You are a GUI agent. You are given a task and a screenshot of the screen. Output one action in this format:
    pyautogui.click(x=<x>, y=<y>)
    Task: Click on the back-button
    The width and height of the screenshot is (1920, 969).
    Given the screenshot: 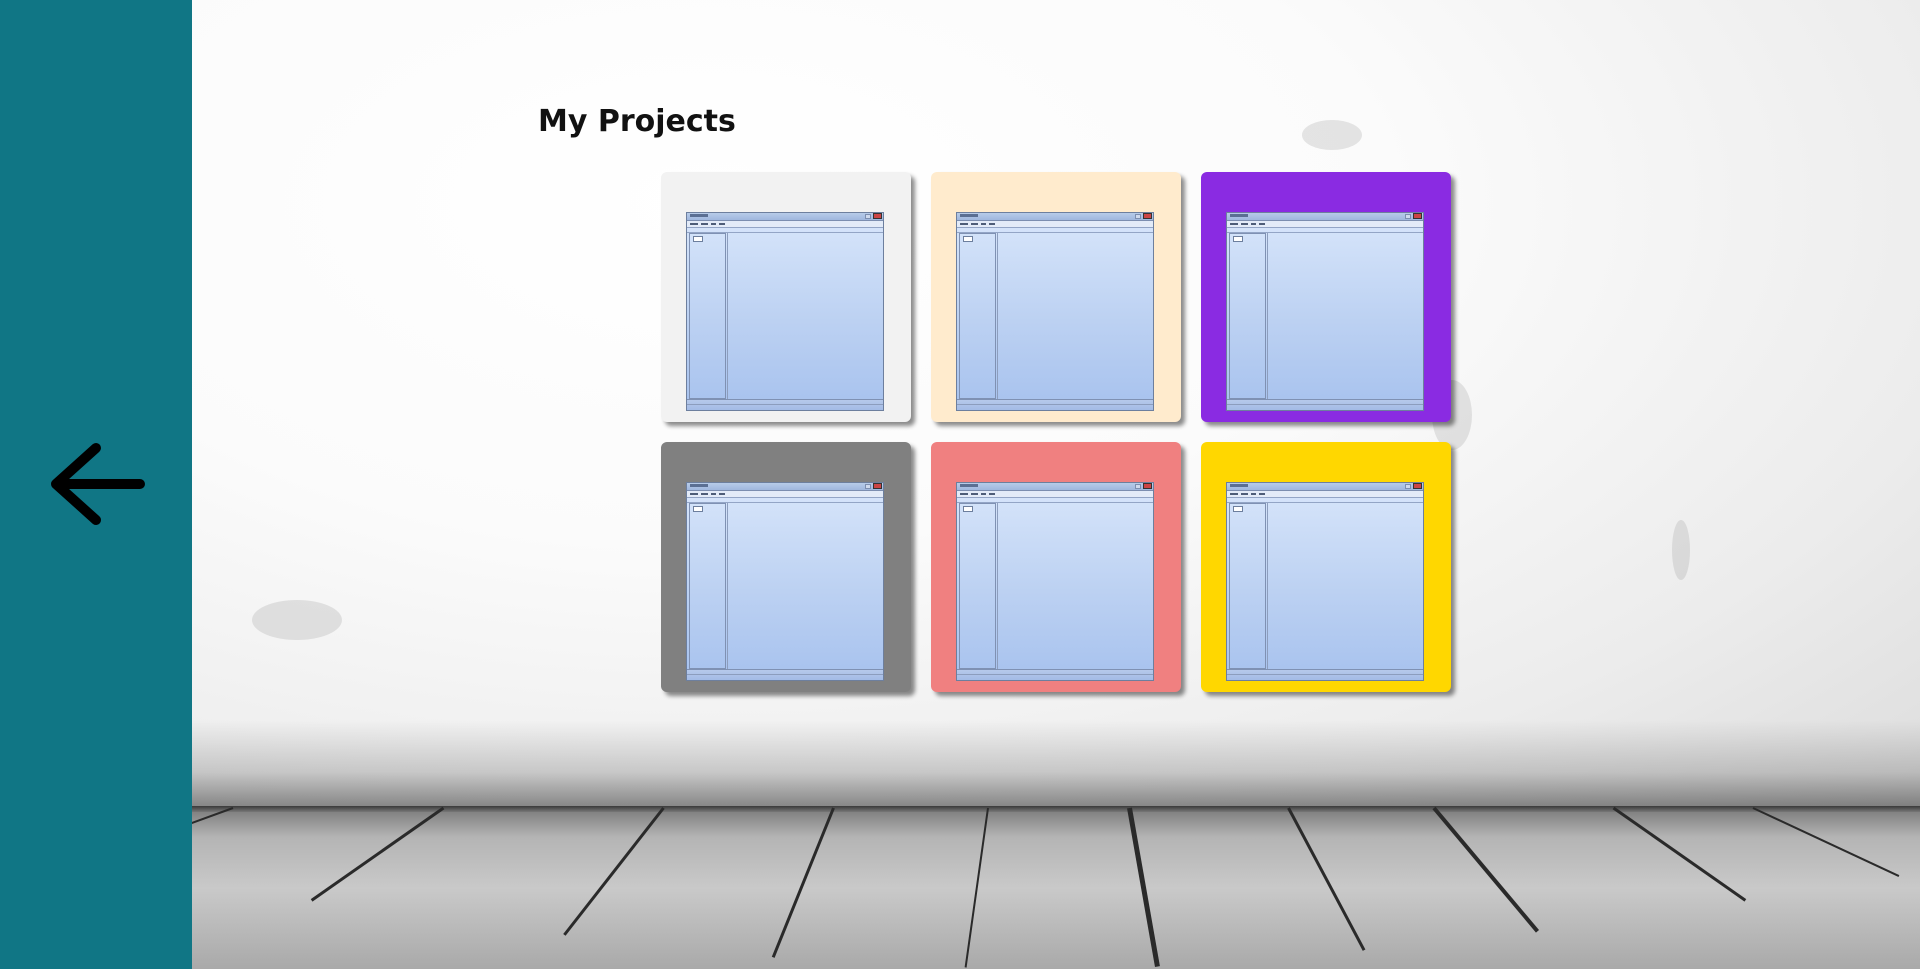 What is the action you would take?
    pyautogui.click(x=96, y=484)
    